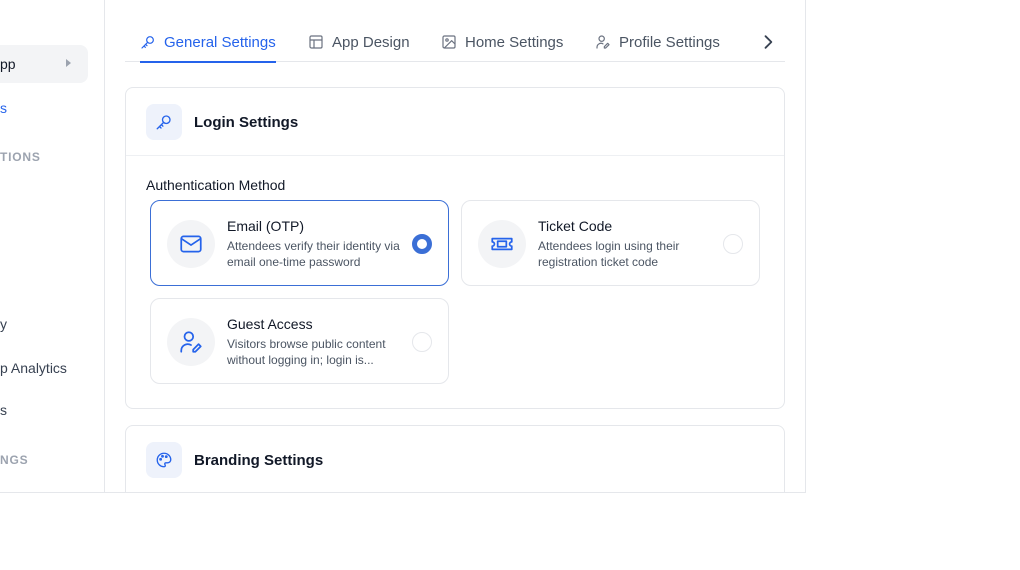 Image resolution: width=1020 pixels, height=570 pixels. I want to click on tab-label: Profile Settings, so click(669, 42).